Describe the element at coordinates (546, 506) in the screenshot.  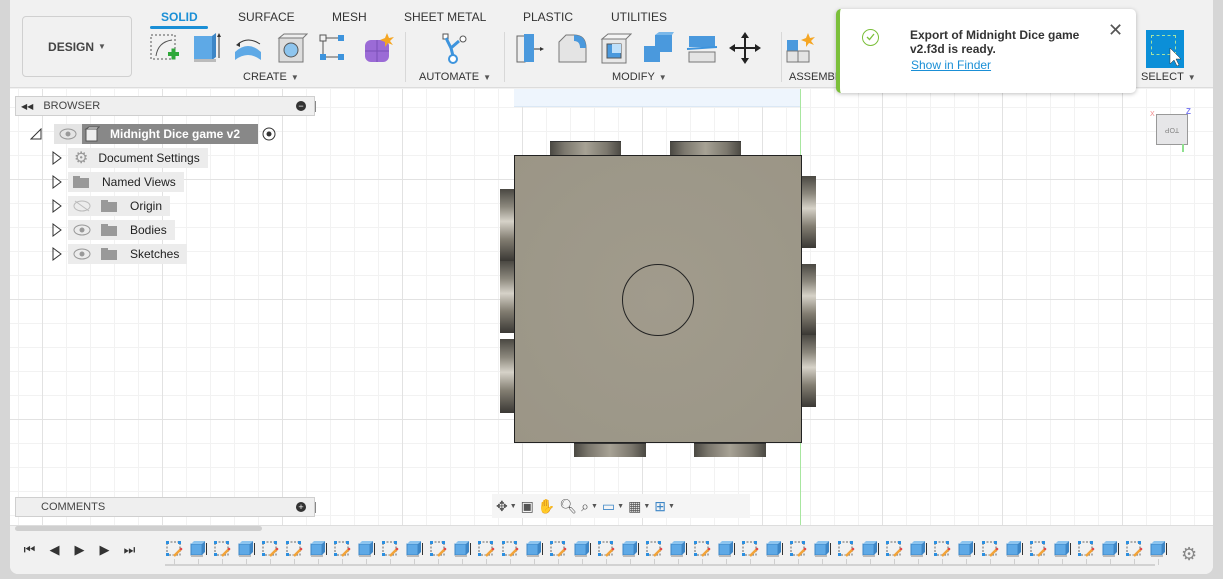
I see `pan-icon: ✋` at that location.